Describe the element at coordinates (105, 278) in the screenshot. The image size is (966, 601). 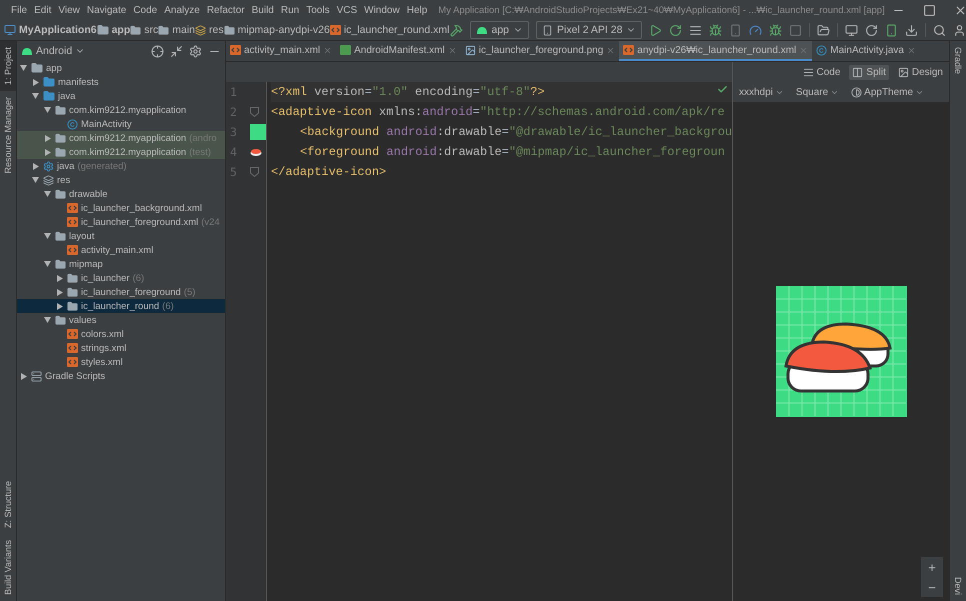
I see `tree-item-label: ic_launcher` at that location.